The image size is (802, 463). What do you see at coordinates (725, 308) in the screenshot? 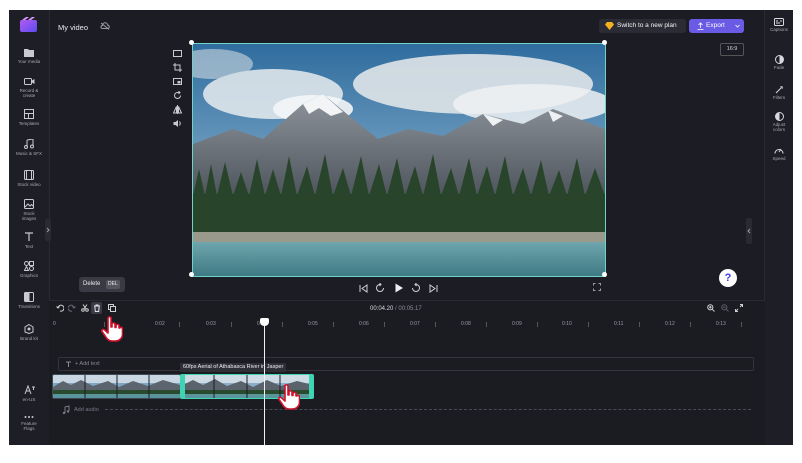
I see `zoom-out-icon` at bounding box center [725, 308].